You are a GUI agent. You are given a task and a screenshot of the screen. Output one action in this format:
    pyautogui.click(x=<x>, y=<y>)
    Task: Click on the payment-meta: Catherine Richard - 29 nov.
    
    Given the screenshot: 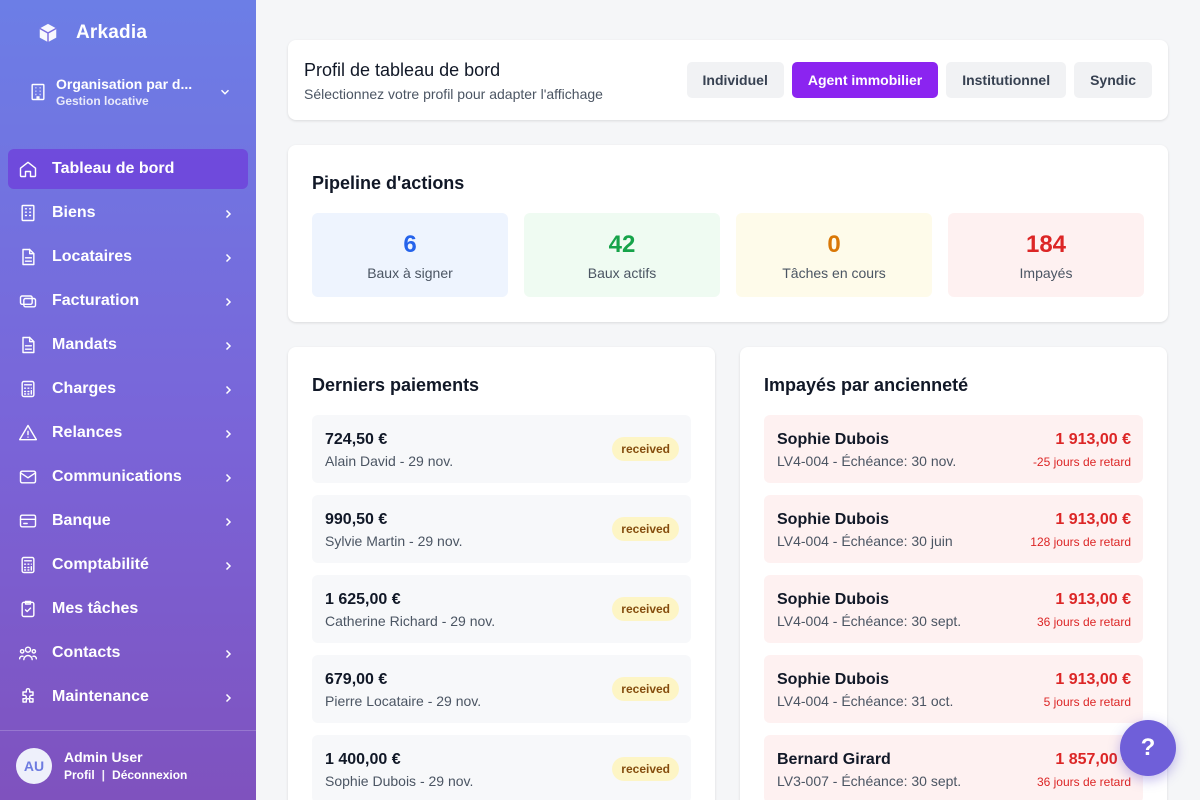 What is the action you would take?
    pyautogui.click(x=410, y=621)
    